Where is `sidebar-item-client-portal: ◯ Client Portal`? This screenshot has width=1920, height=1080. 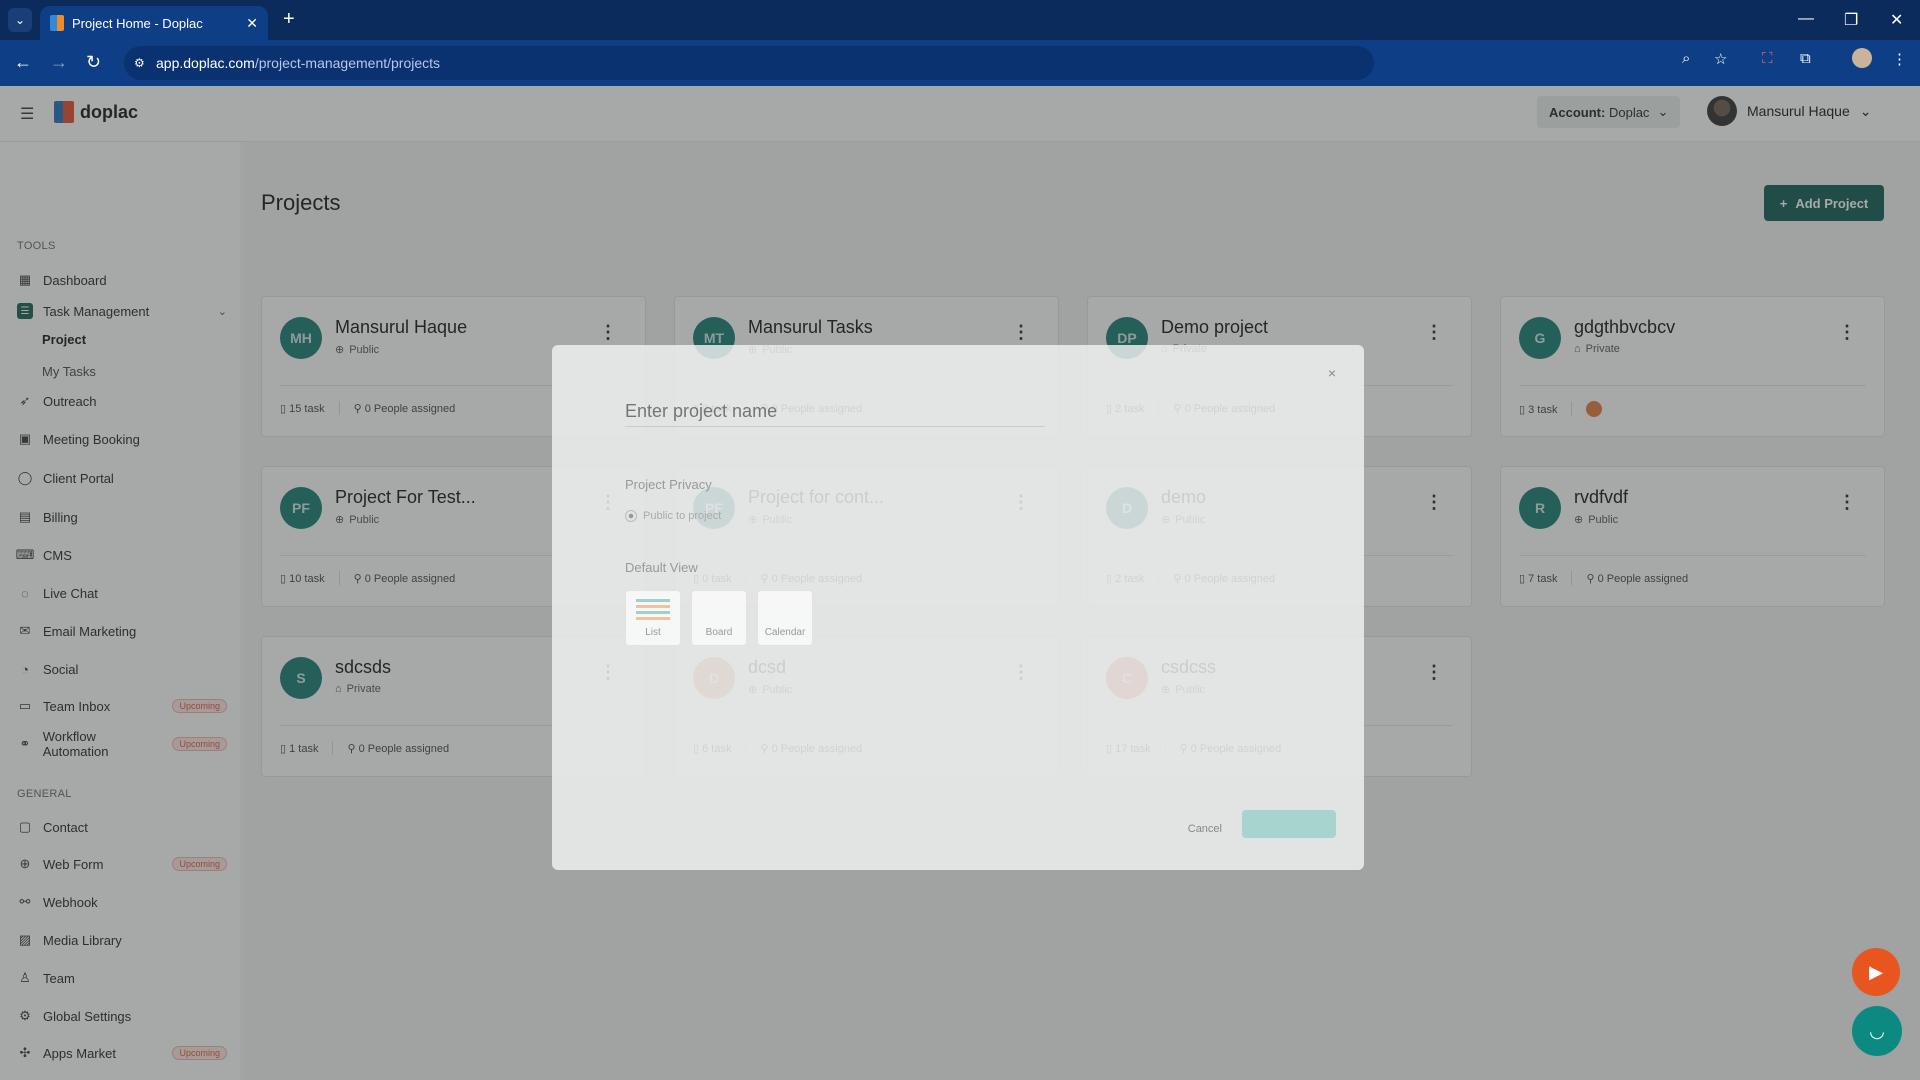
sidebar-item-client-portal: ◯ Client Portal is located at coordinates (122, 478).